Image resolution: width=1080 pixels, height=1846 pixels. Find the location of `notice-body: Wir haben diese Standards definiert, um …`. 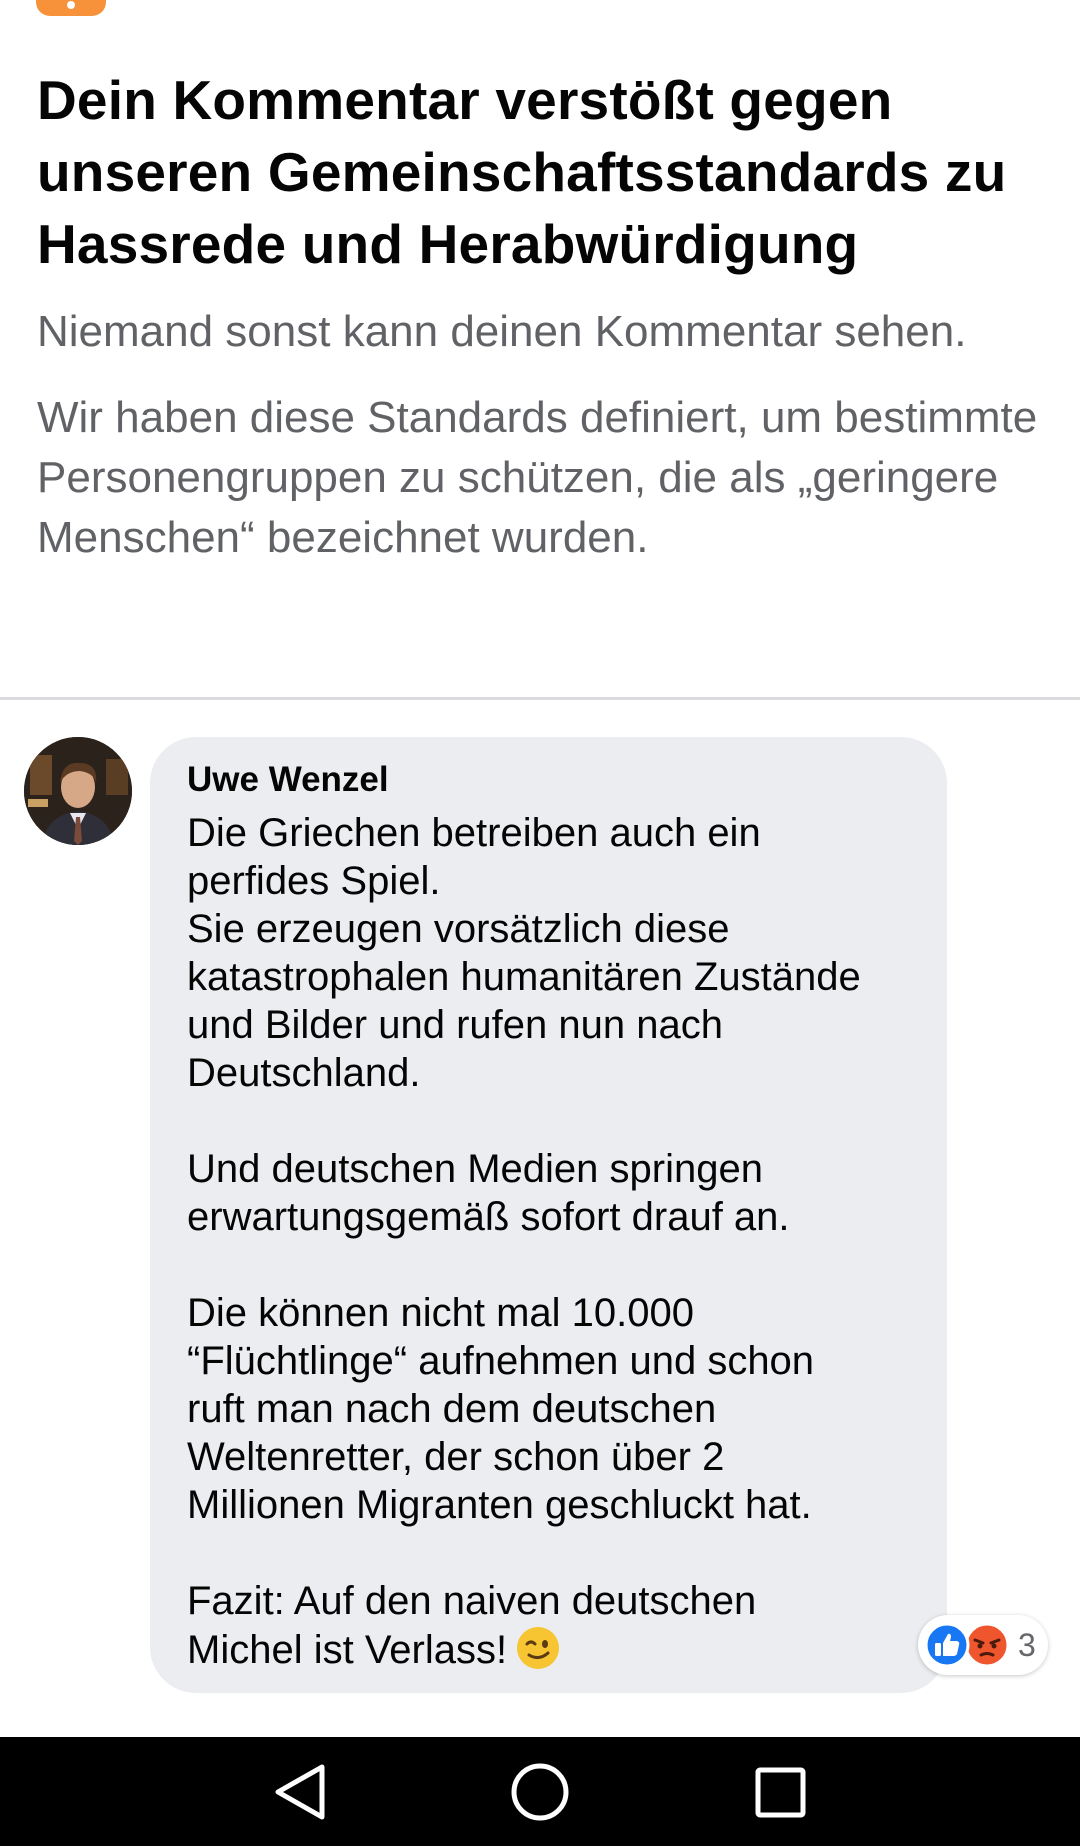

notice-body: Wir haben diese Standards definiert, um … is located at coordinates (537, 477).